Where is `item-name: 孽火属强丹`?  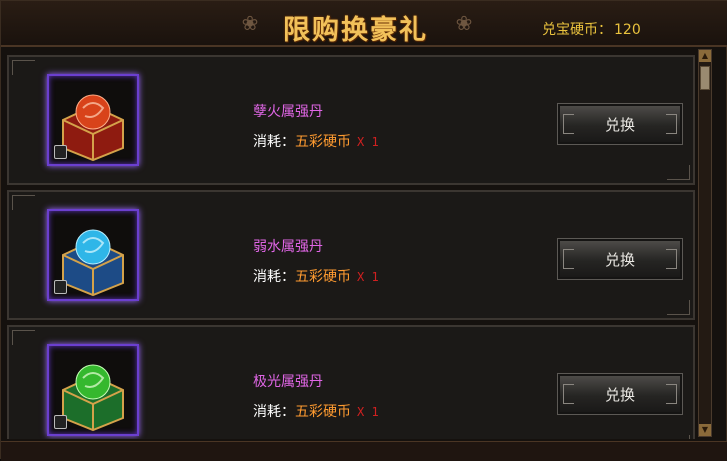
item-name: 孽火属强丹 is located at coordinates (288, 112).